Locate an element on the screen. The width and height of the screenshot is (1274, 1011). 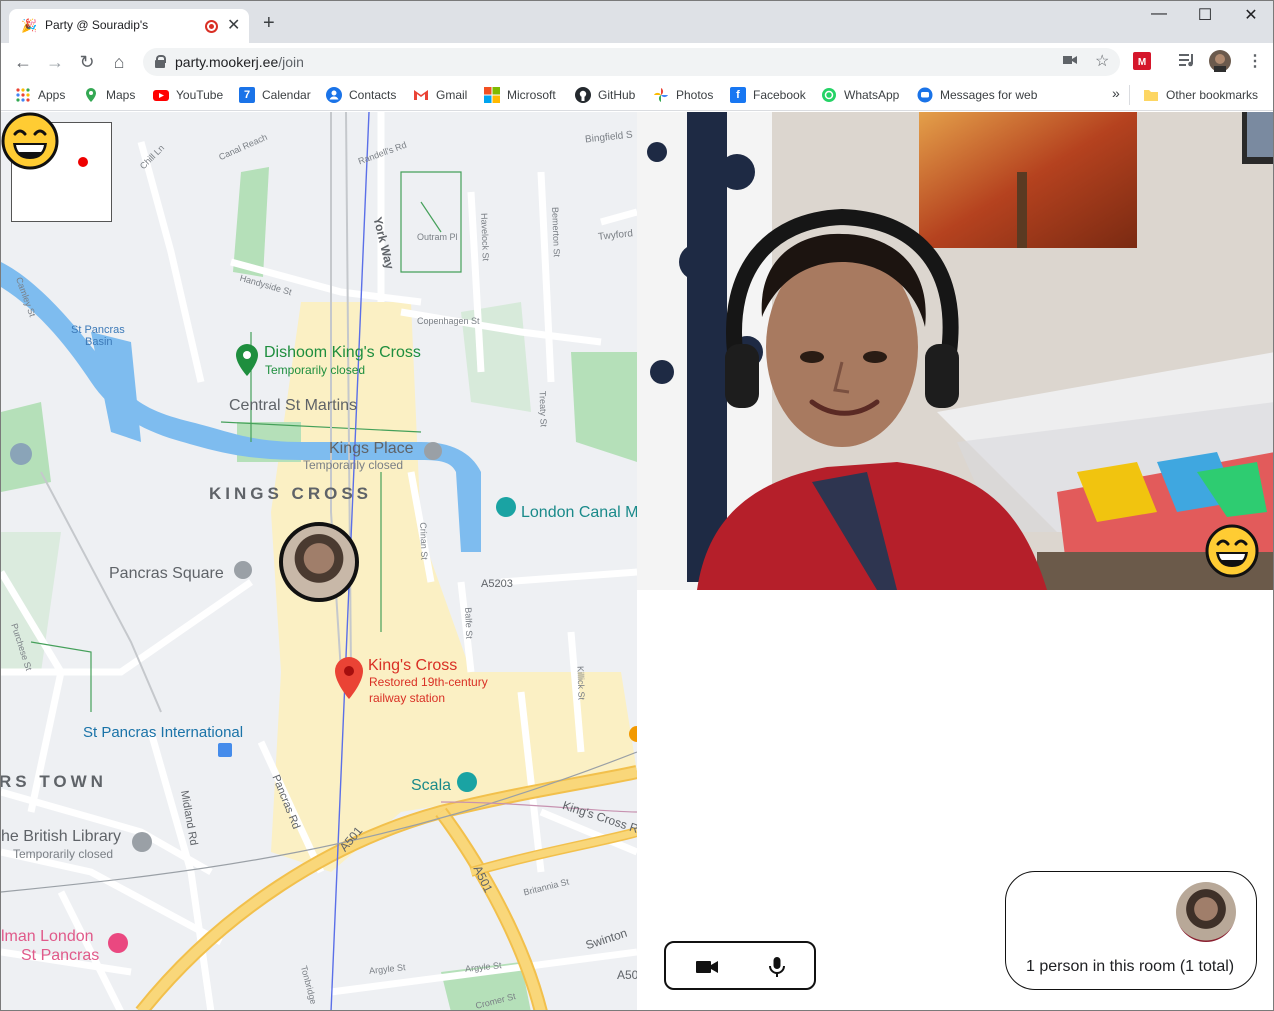
place-label-canal-museum: London Canal M is located at coordinates (579, 513).